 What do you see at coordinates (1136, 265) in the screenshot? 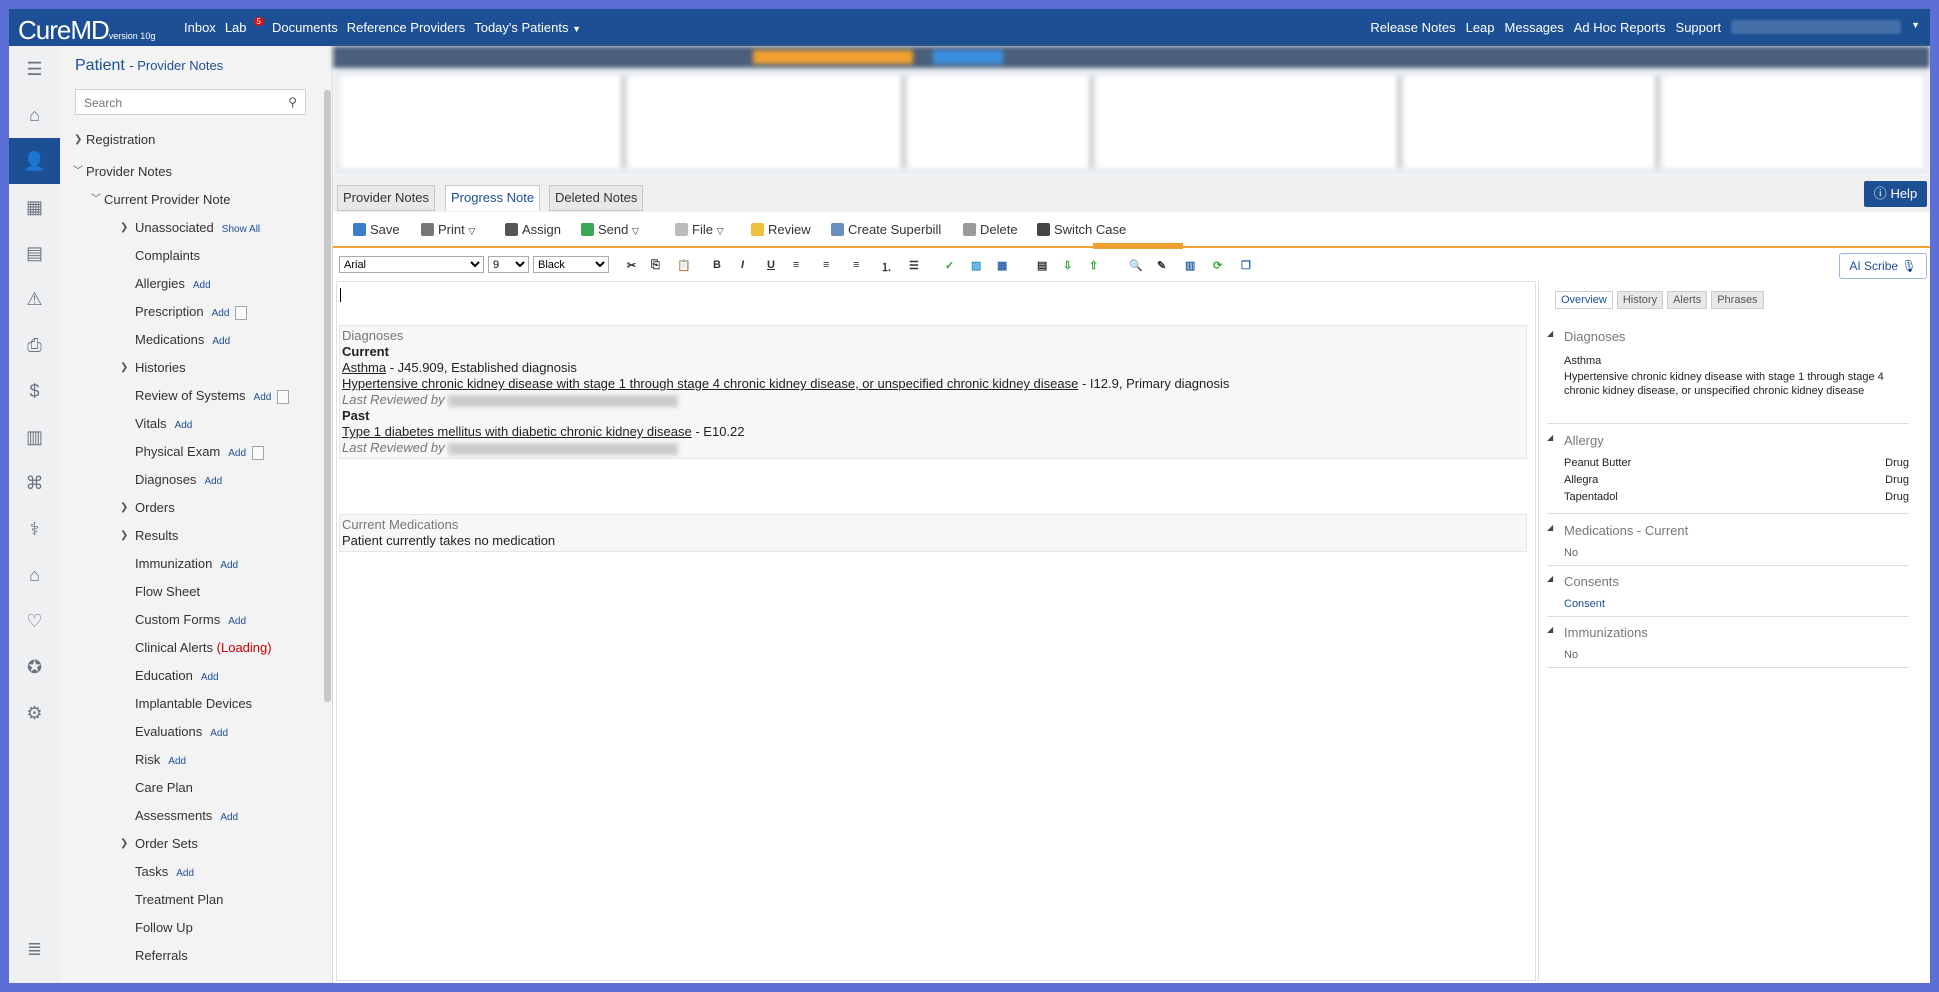
I see `find-icon: 🔍` at bounding box center [1136, 265].